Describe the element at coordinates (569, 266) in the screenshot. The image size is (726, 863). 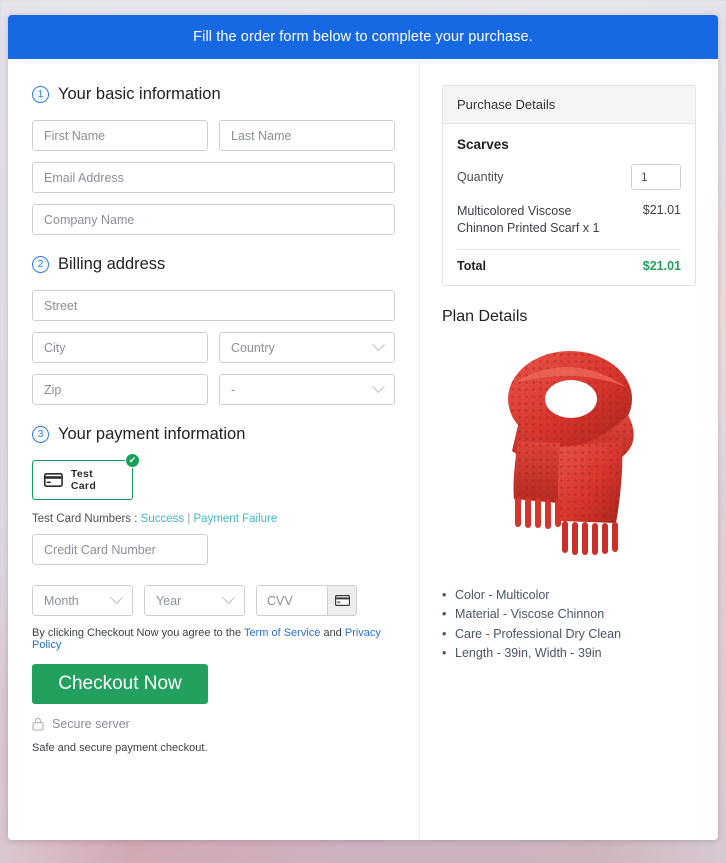
I see `total-row: Total $21.01` at that location.